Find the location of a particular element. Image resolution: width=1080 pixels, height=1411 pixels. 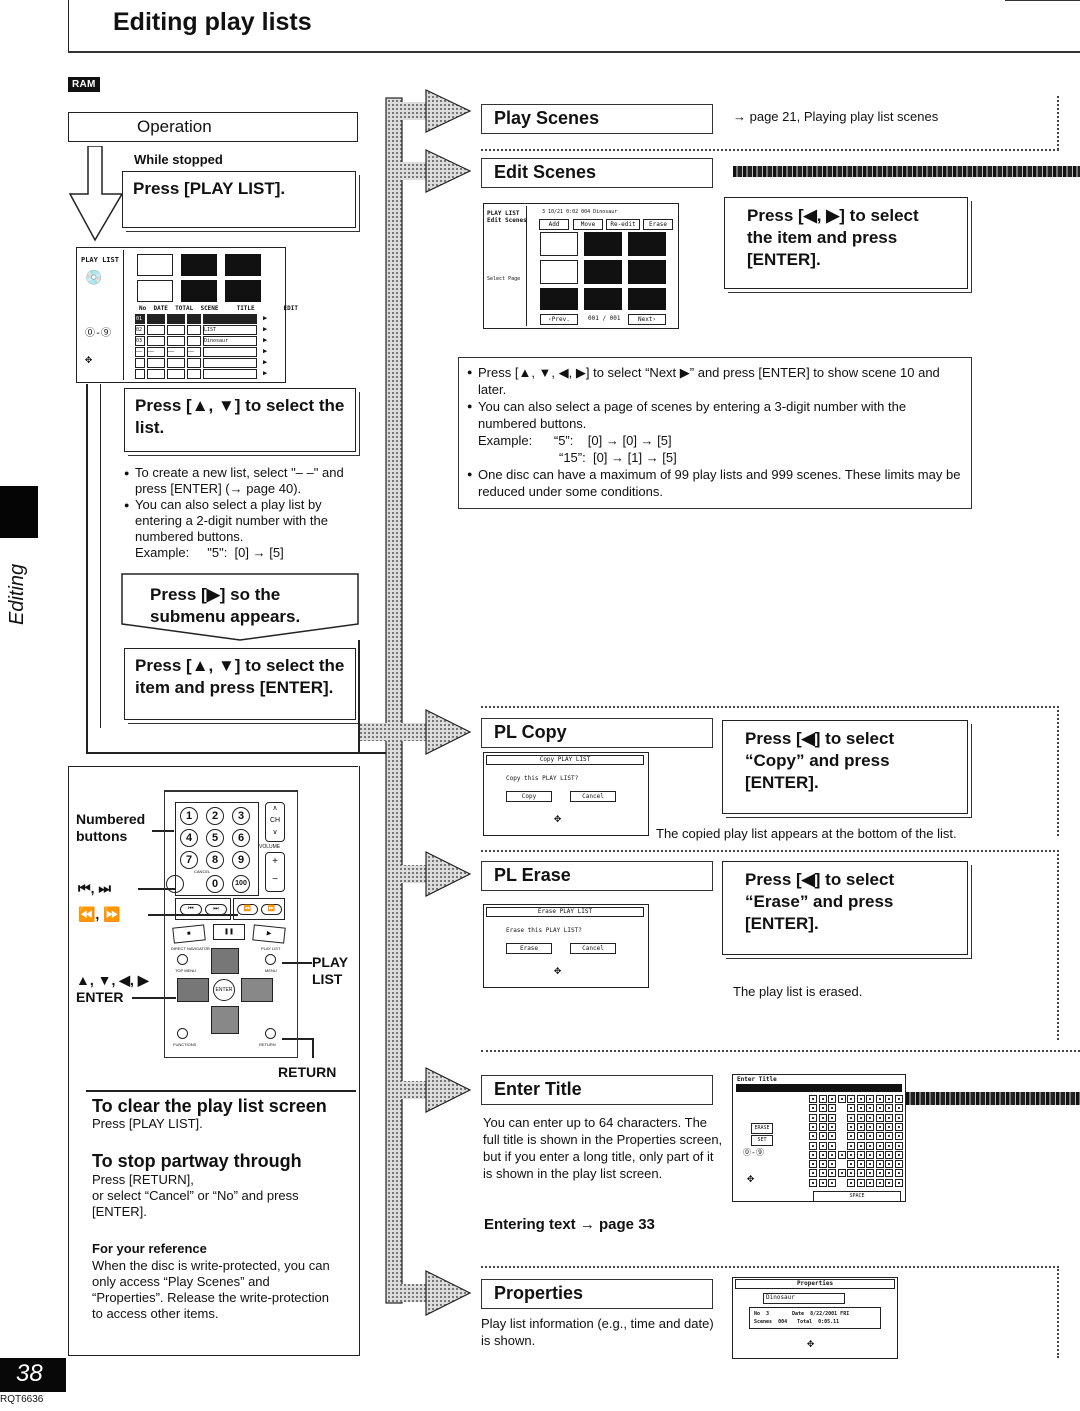

number-key-4: 4 is located at coordinates (189, 838).